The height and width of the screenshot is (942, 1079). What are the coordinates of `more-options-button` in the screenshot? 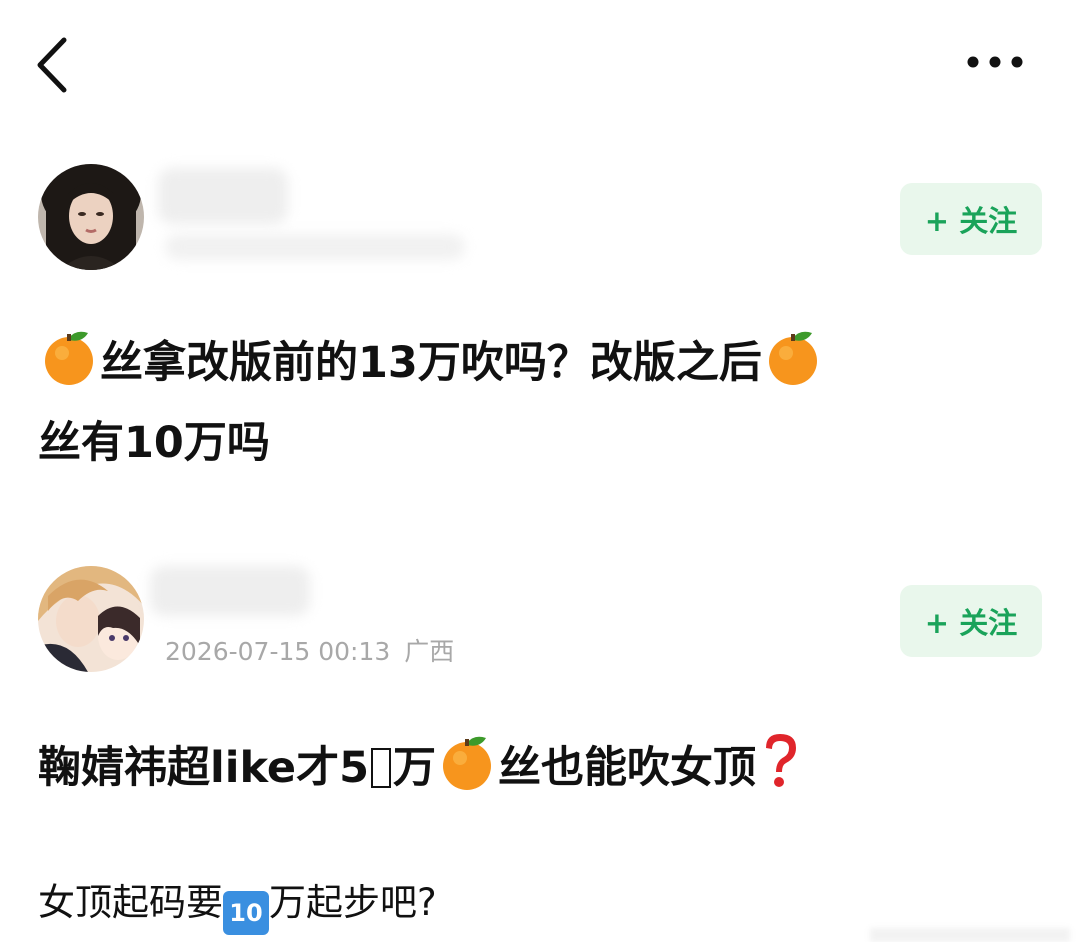 It's located at (995, 62).